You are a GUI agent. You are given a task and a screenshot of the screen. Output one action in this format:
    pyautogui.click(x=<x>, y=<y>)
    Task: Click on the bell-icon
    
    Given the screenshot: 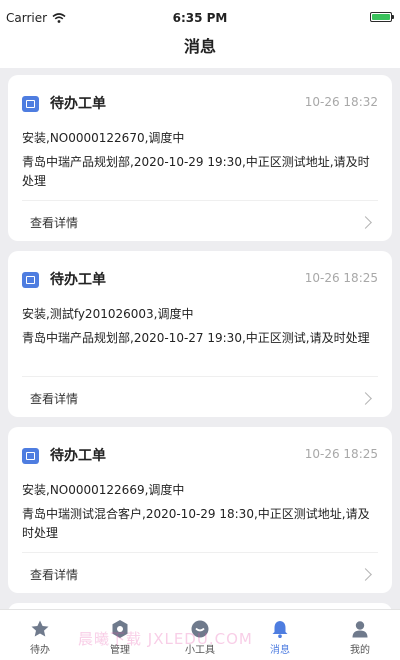 What is the action you would take?
    pyautogui.click(x=280, y=629)
    